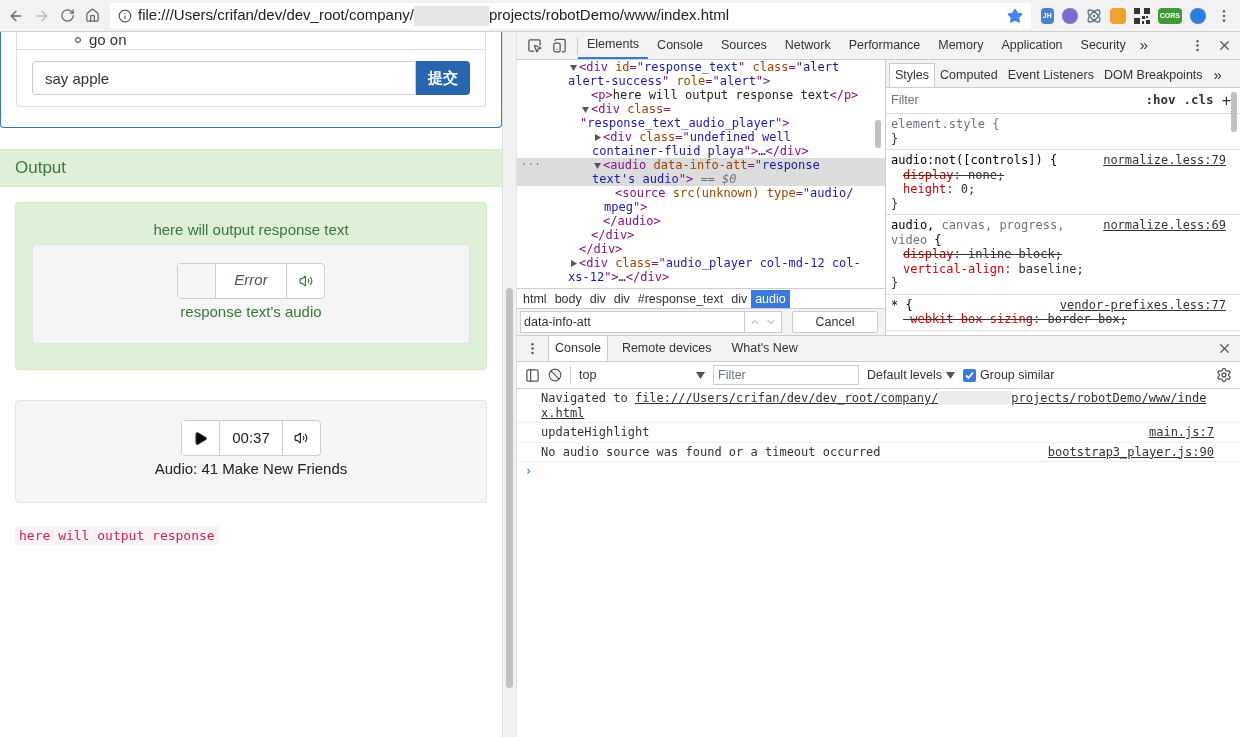  Describe the element at coordinates (557, 322) in the screenshot. I see `search-text: data-info-att` at that location.